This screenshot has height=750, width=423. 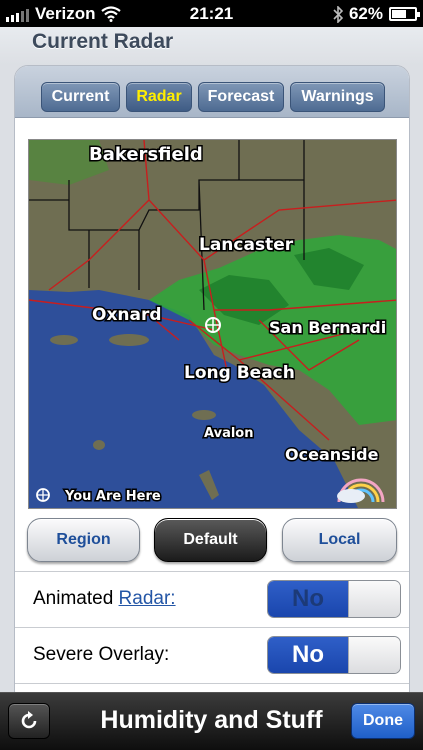 What do you see at coordinates (103, 41) in the screenshot?
I see `page-title: Current Radar` at bounding box center [103, 41].